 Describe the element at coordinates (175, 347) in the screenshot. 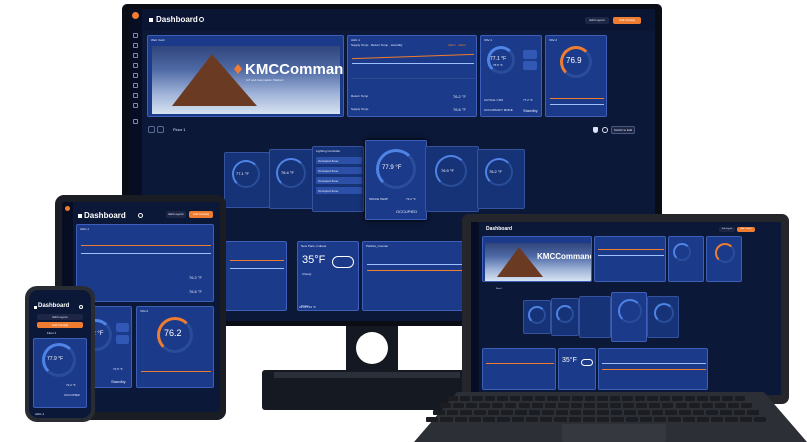

I see `vav2-card: VAV-2 76.2` at that location.